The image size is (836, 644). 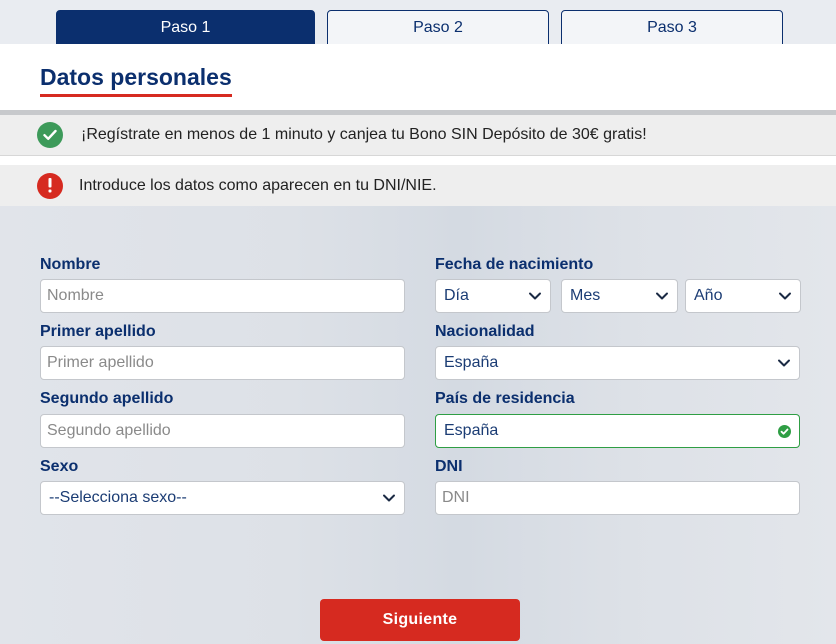 What do you see at coordinates (514, 264) in the screenshot?
I see `fecha-nacimiento-label: Fecha de nacimiento` at bounding box center [514, 264].